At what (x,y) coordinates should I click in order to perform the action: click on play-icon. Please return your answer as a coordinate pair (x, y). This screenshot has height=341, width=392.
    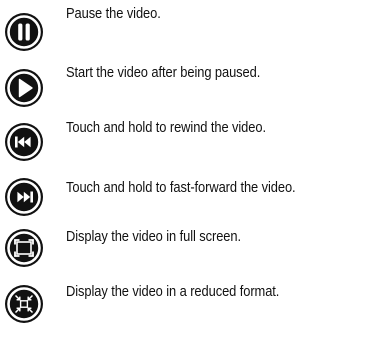
    Looking at the image, I should click on (24, 88).